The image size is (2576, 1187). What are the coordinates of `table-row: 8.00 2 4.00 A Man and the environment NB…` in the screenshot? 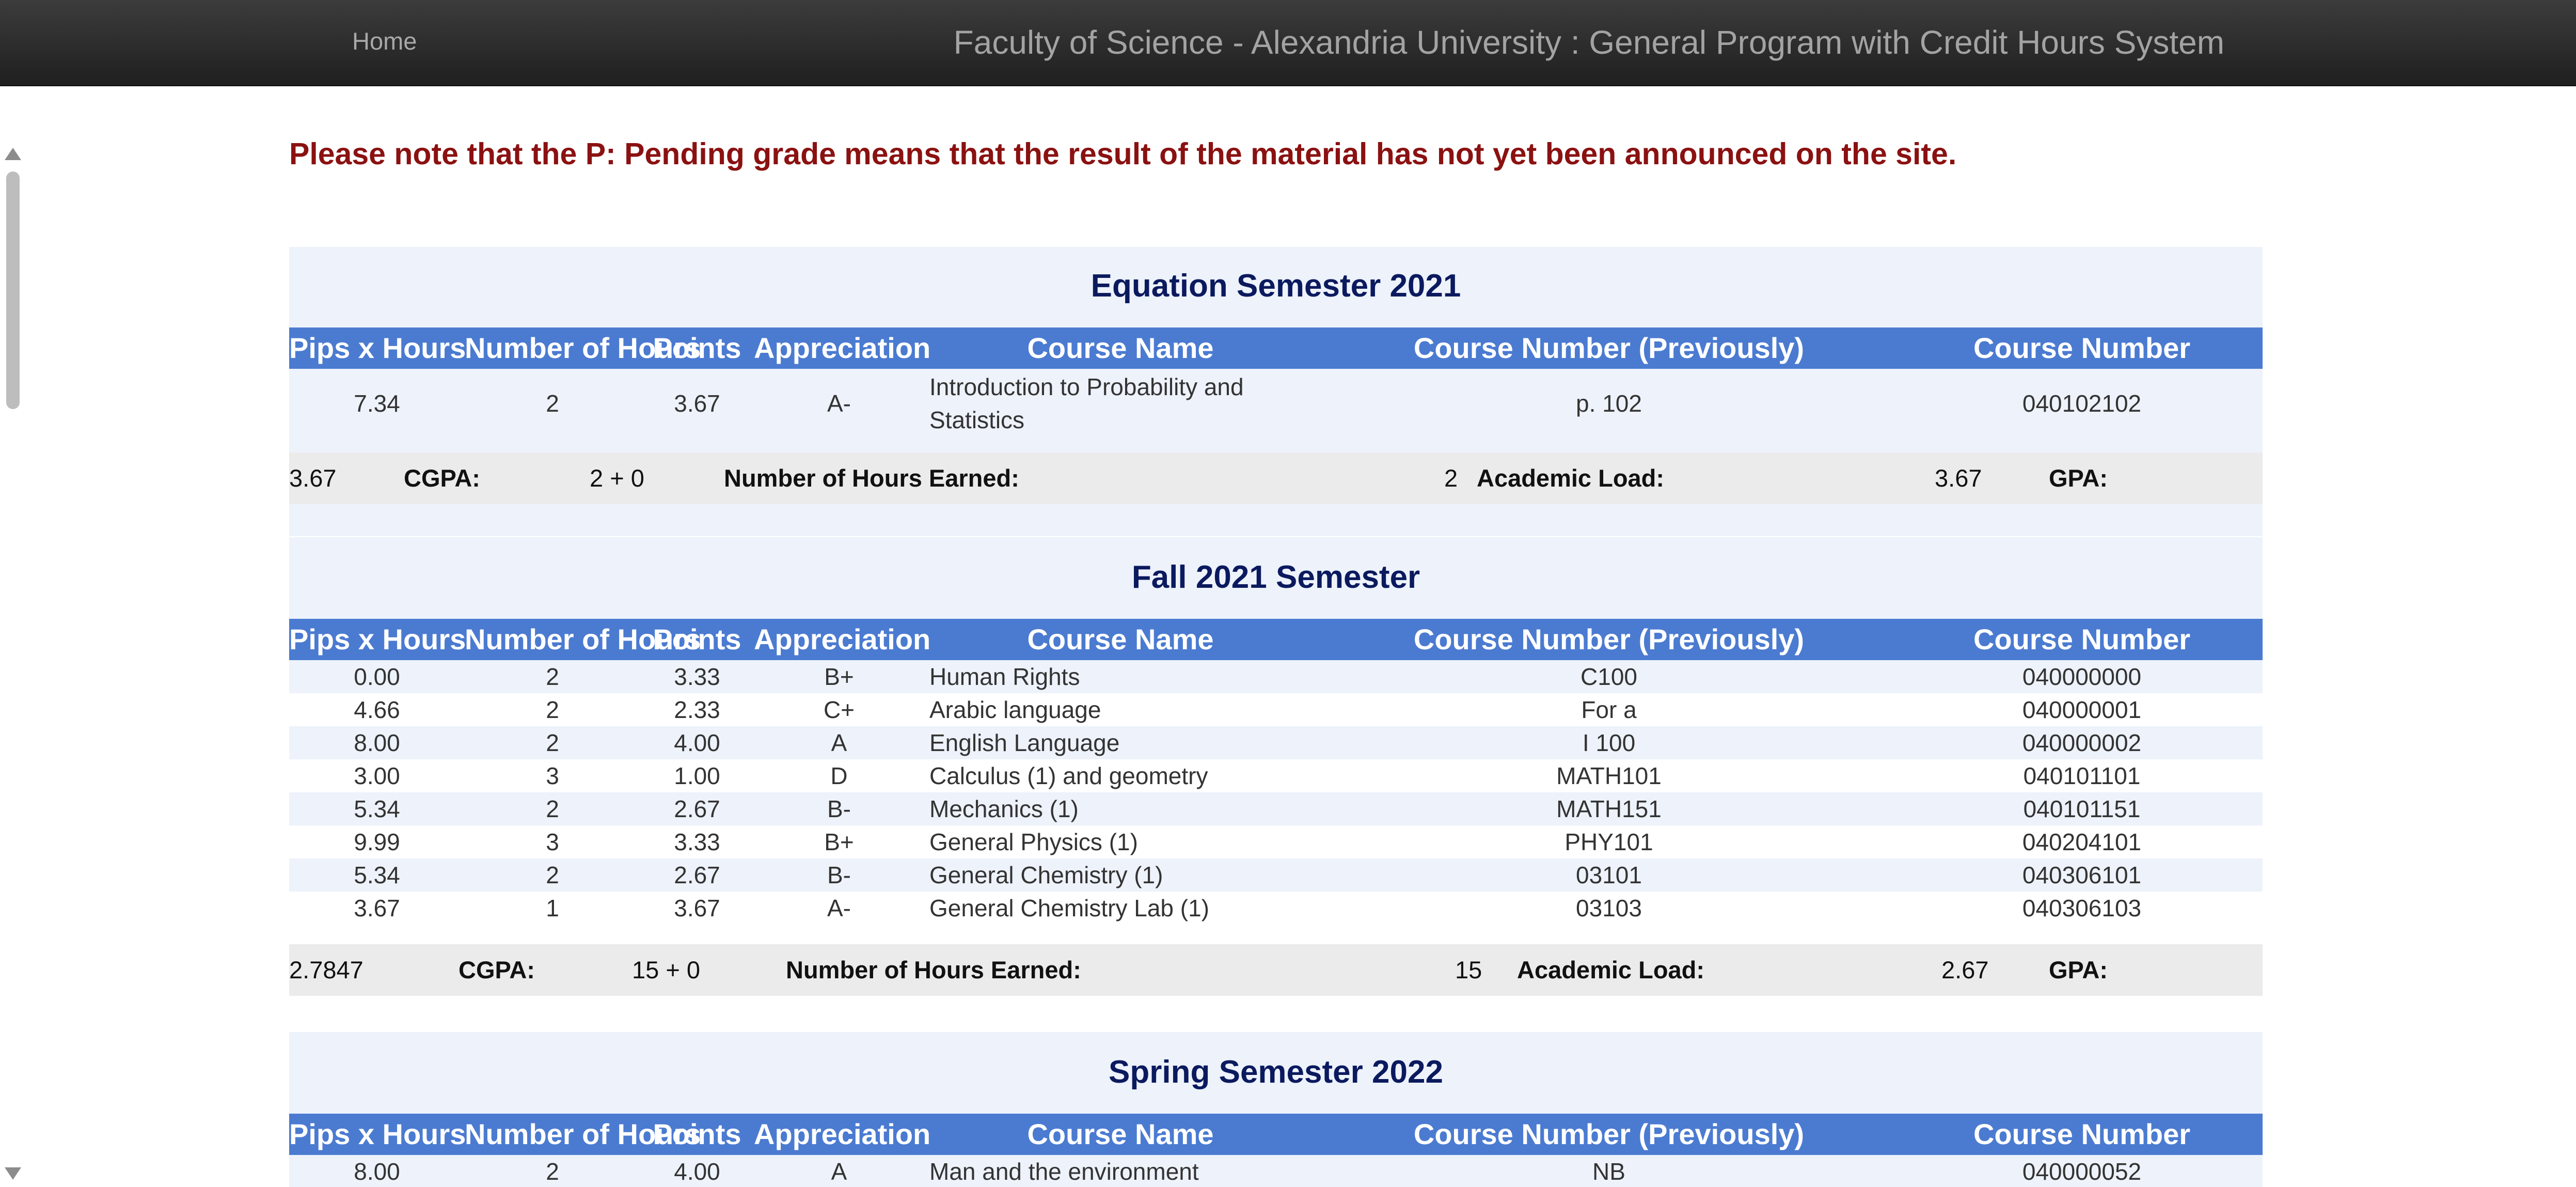 It's located at (1276, 1171).